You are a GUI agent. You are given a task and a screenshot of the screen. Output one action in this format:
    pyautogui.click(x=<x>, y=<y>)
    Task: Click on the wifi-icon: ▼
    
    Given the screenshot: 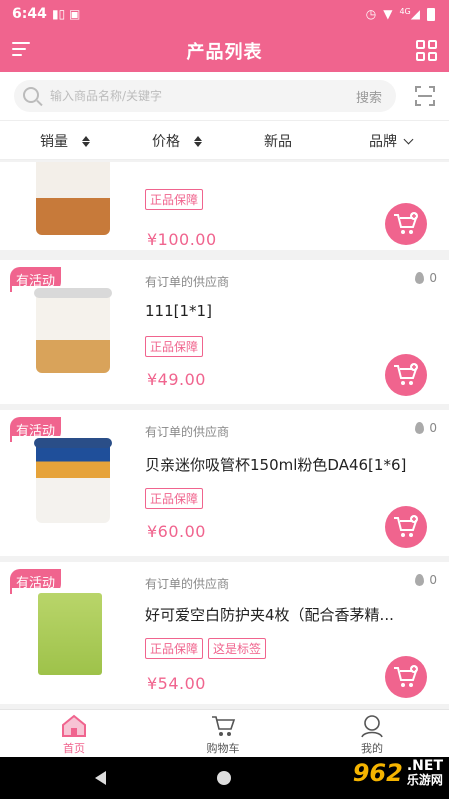 What is the action you would take?
    pyautogui.click(x=388, y=14)
    